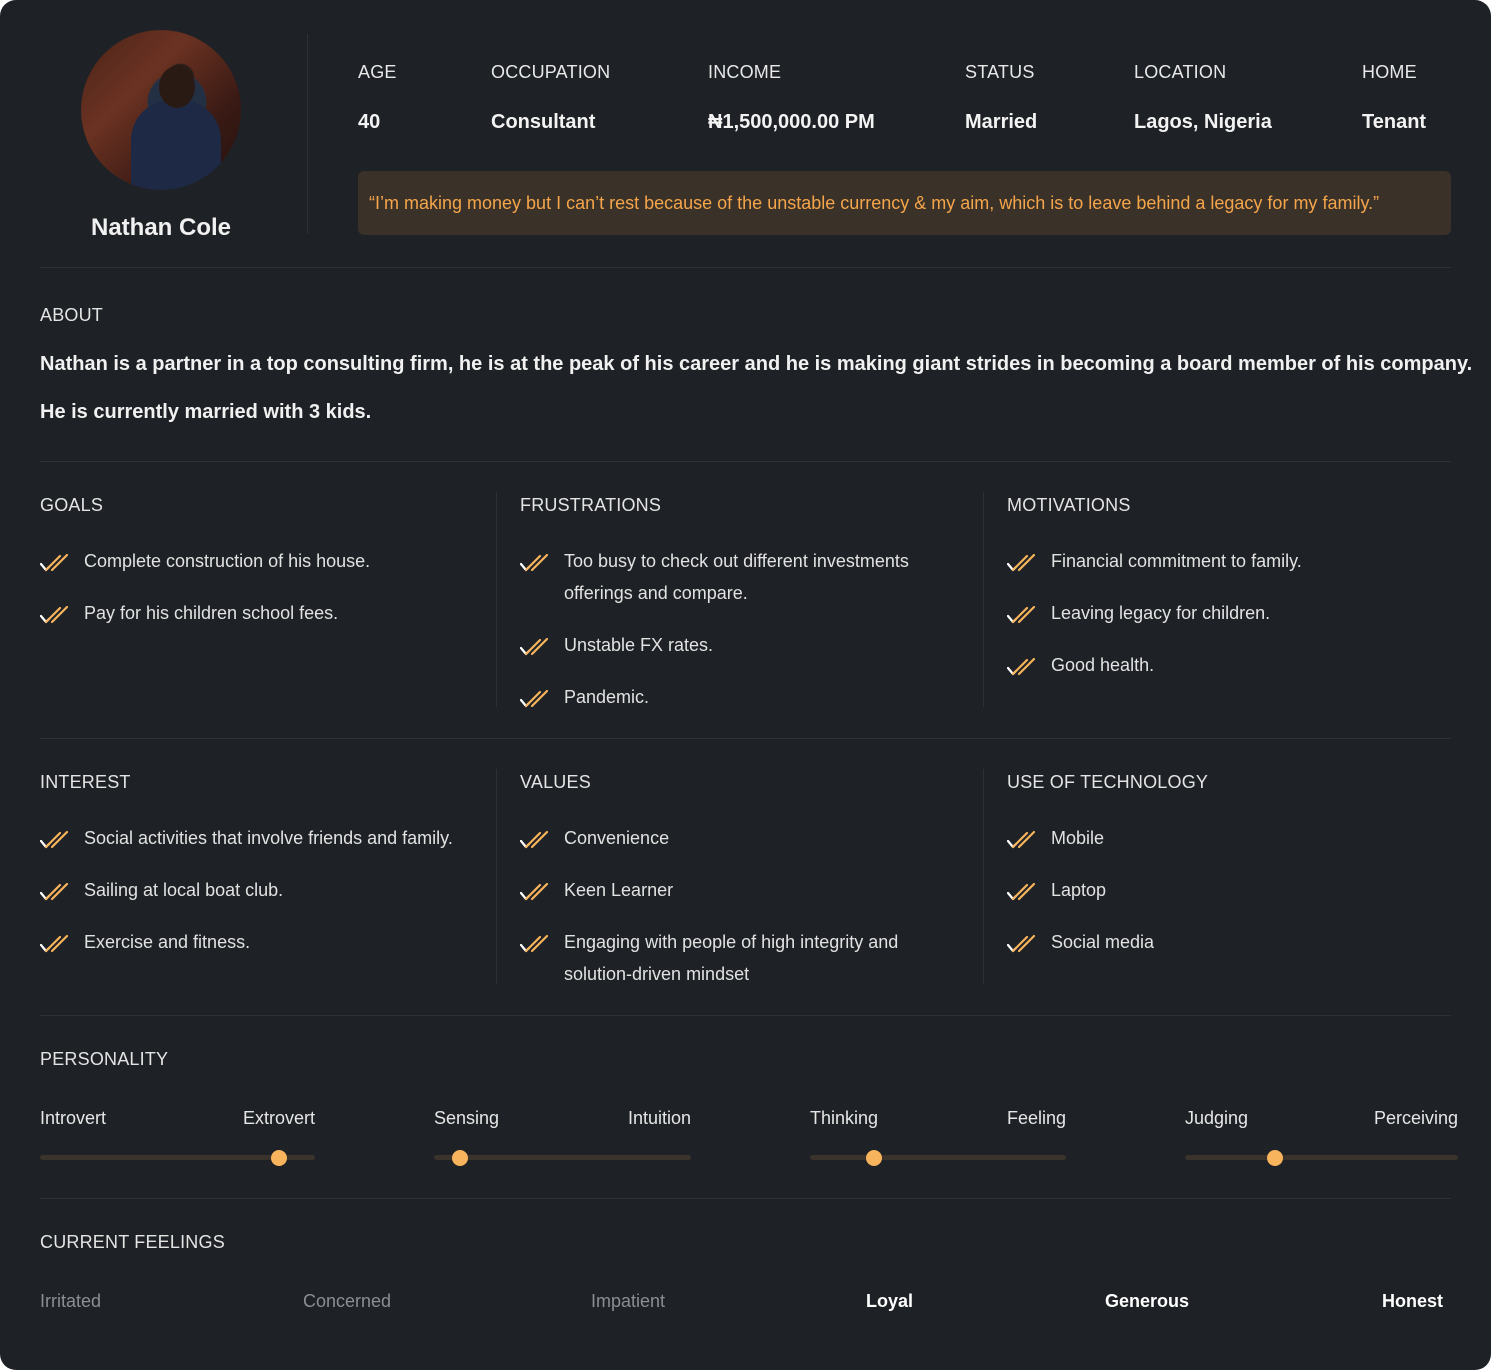  Describe the element at coordinates (1226, 942) in the screenshot. I see `list-item: Social media` at that location.